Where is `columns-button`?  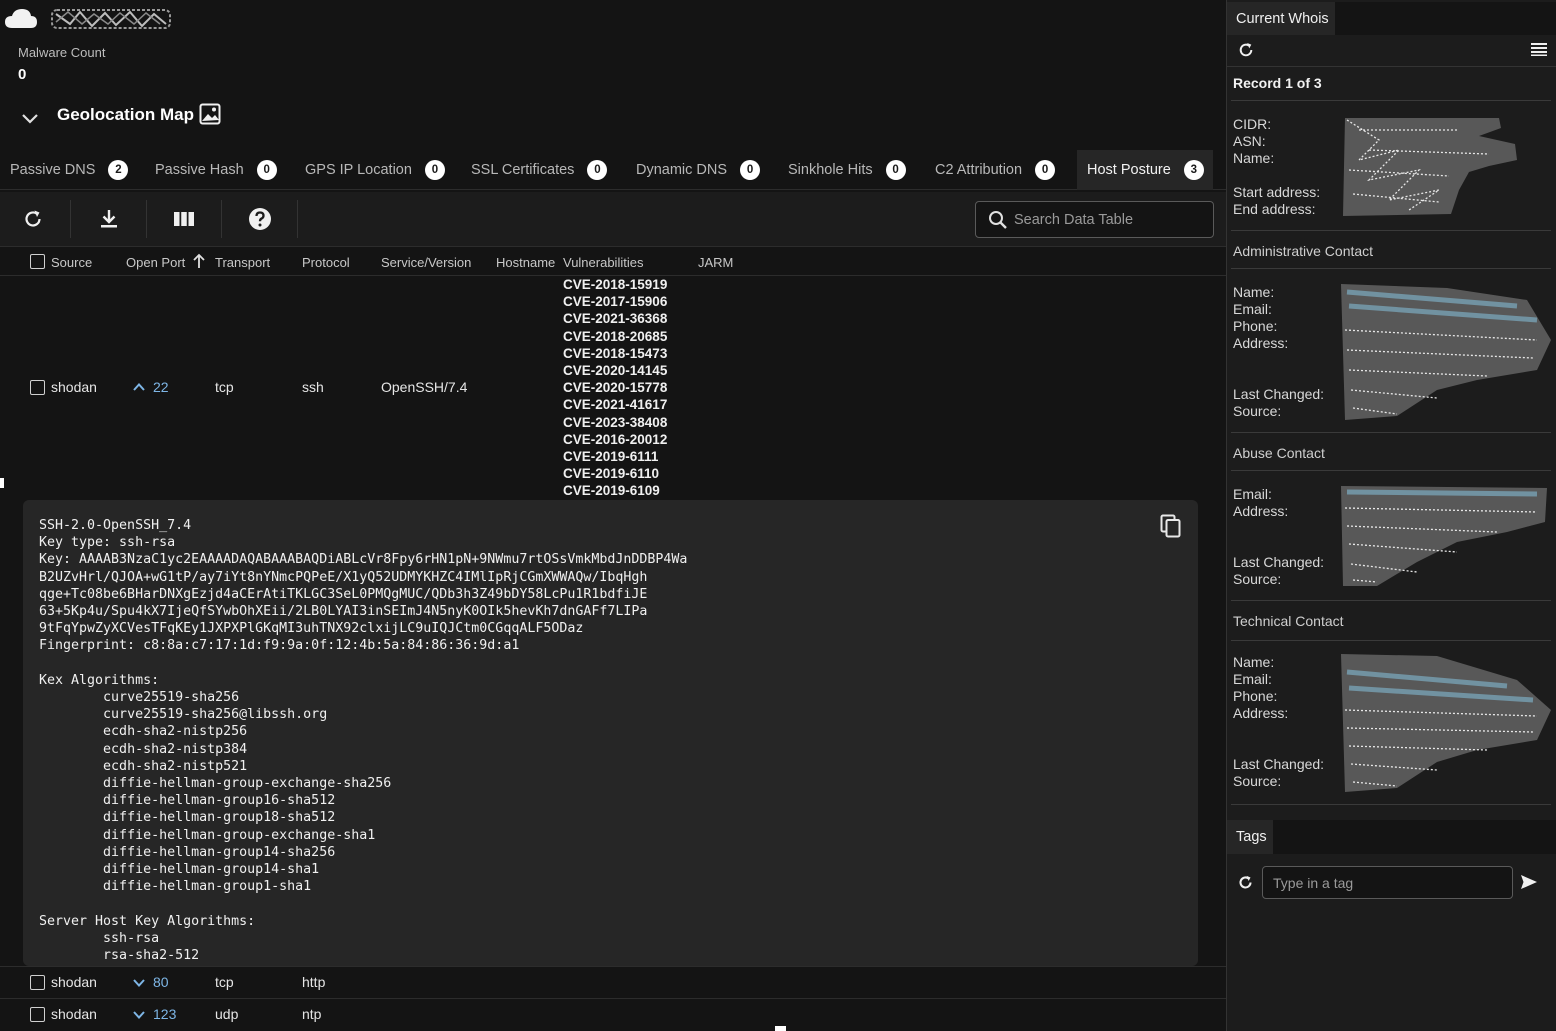 columns-button is located at coordinates (184, 219).